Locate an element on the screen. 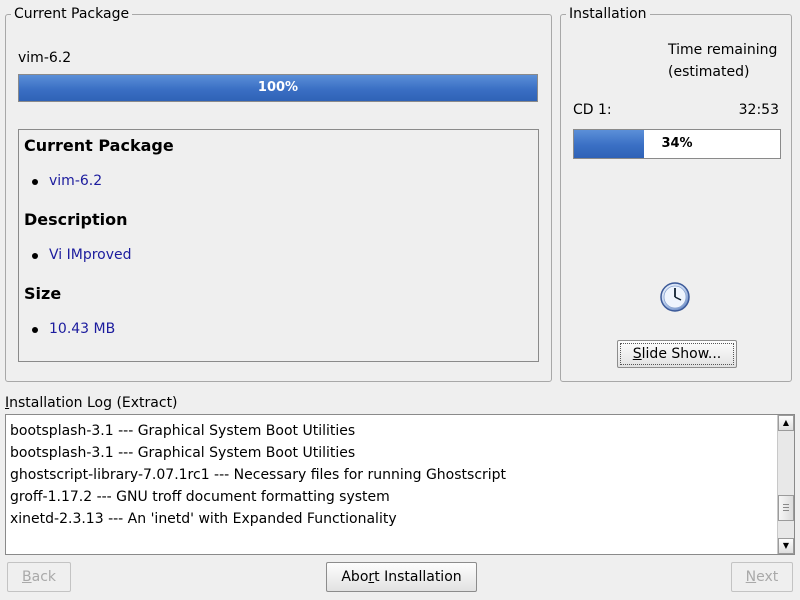  package-value-text: vim-6.2 is located at coordinates (76, 181).